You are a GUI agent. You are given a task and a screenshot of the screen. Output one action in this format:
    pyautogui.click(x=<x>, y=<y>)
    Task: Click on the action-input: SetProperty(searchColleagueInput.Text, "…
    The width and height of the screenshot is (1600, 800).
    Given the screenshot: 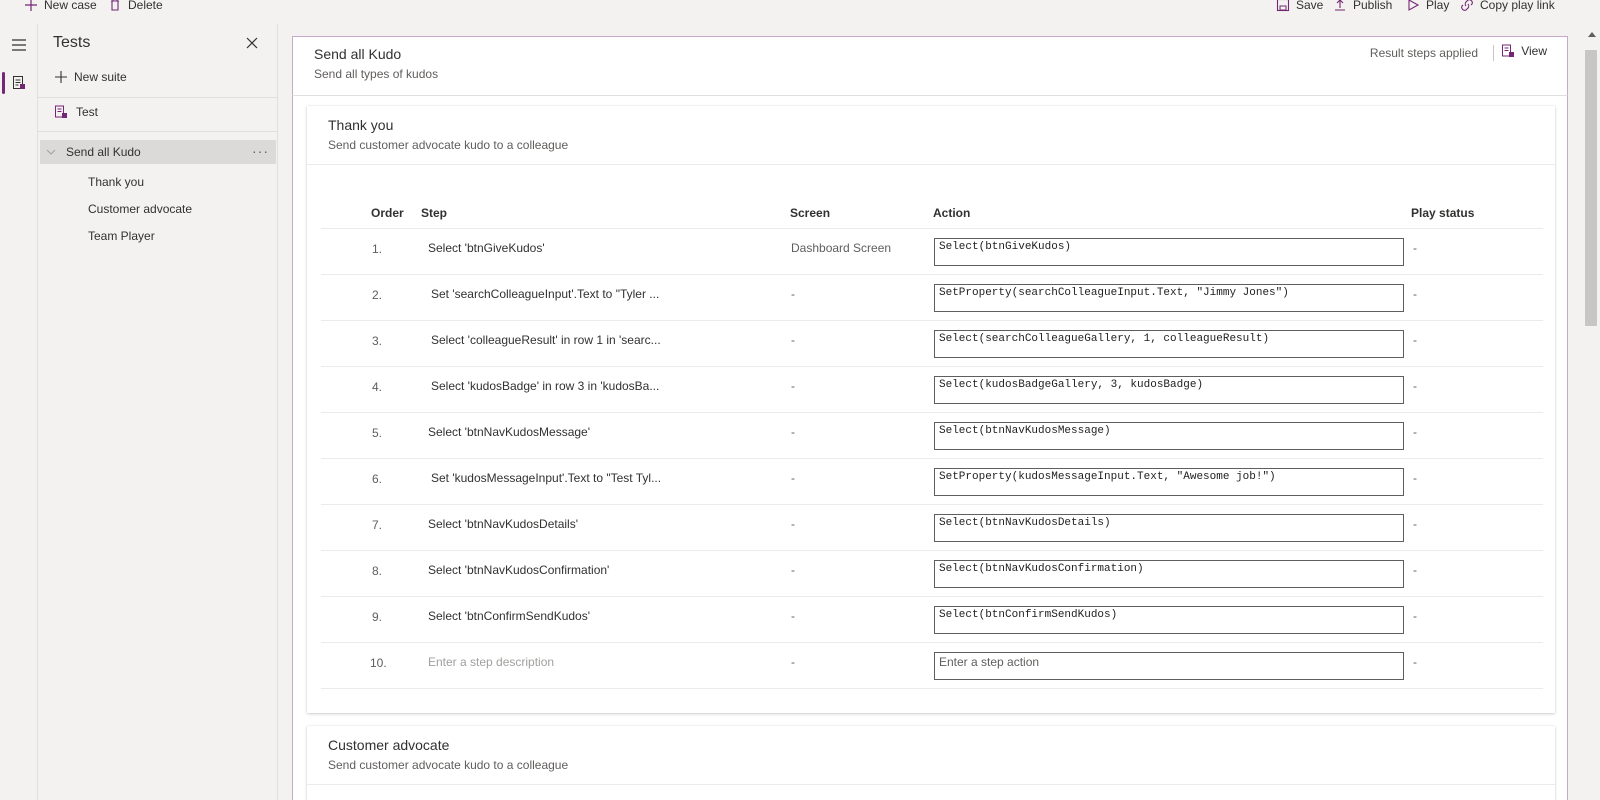 What is the action you would take?
    pyautogui.click(x=1169, y=298)
    